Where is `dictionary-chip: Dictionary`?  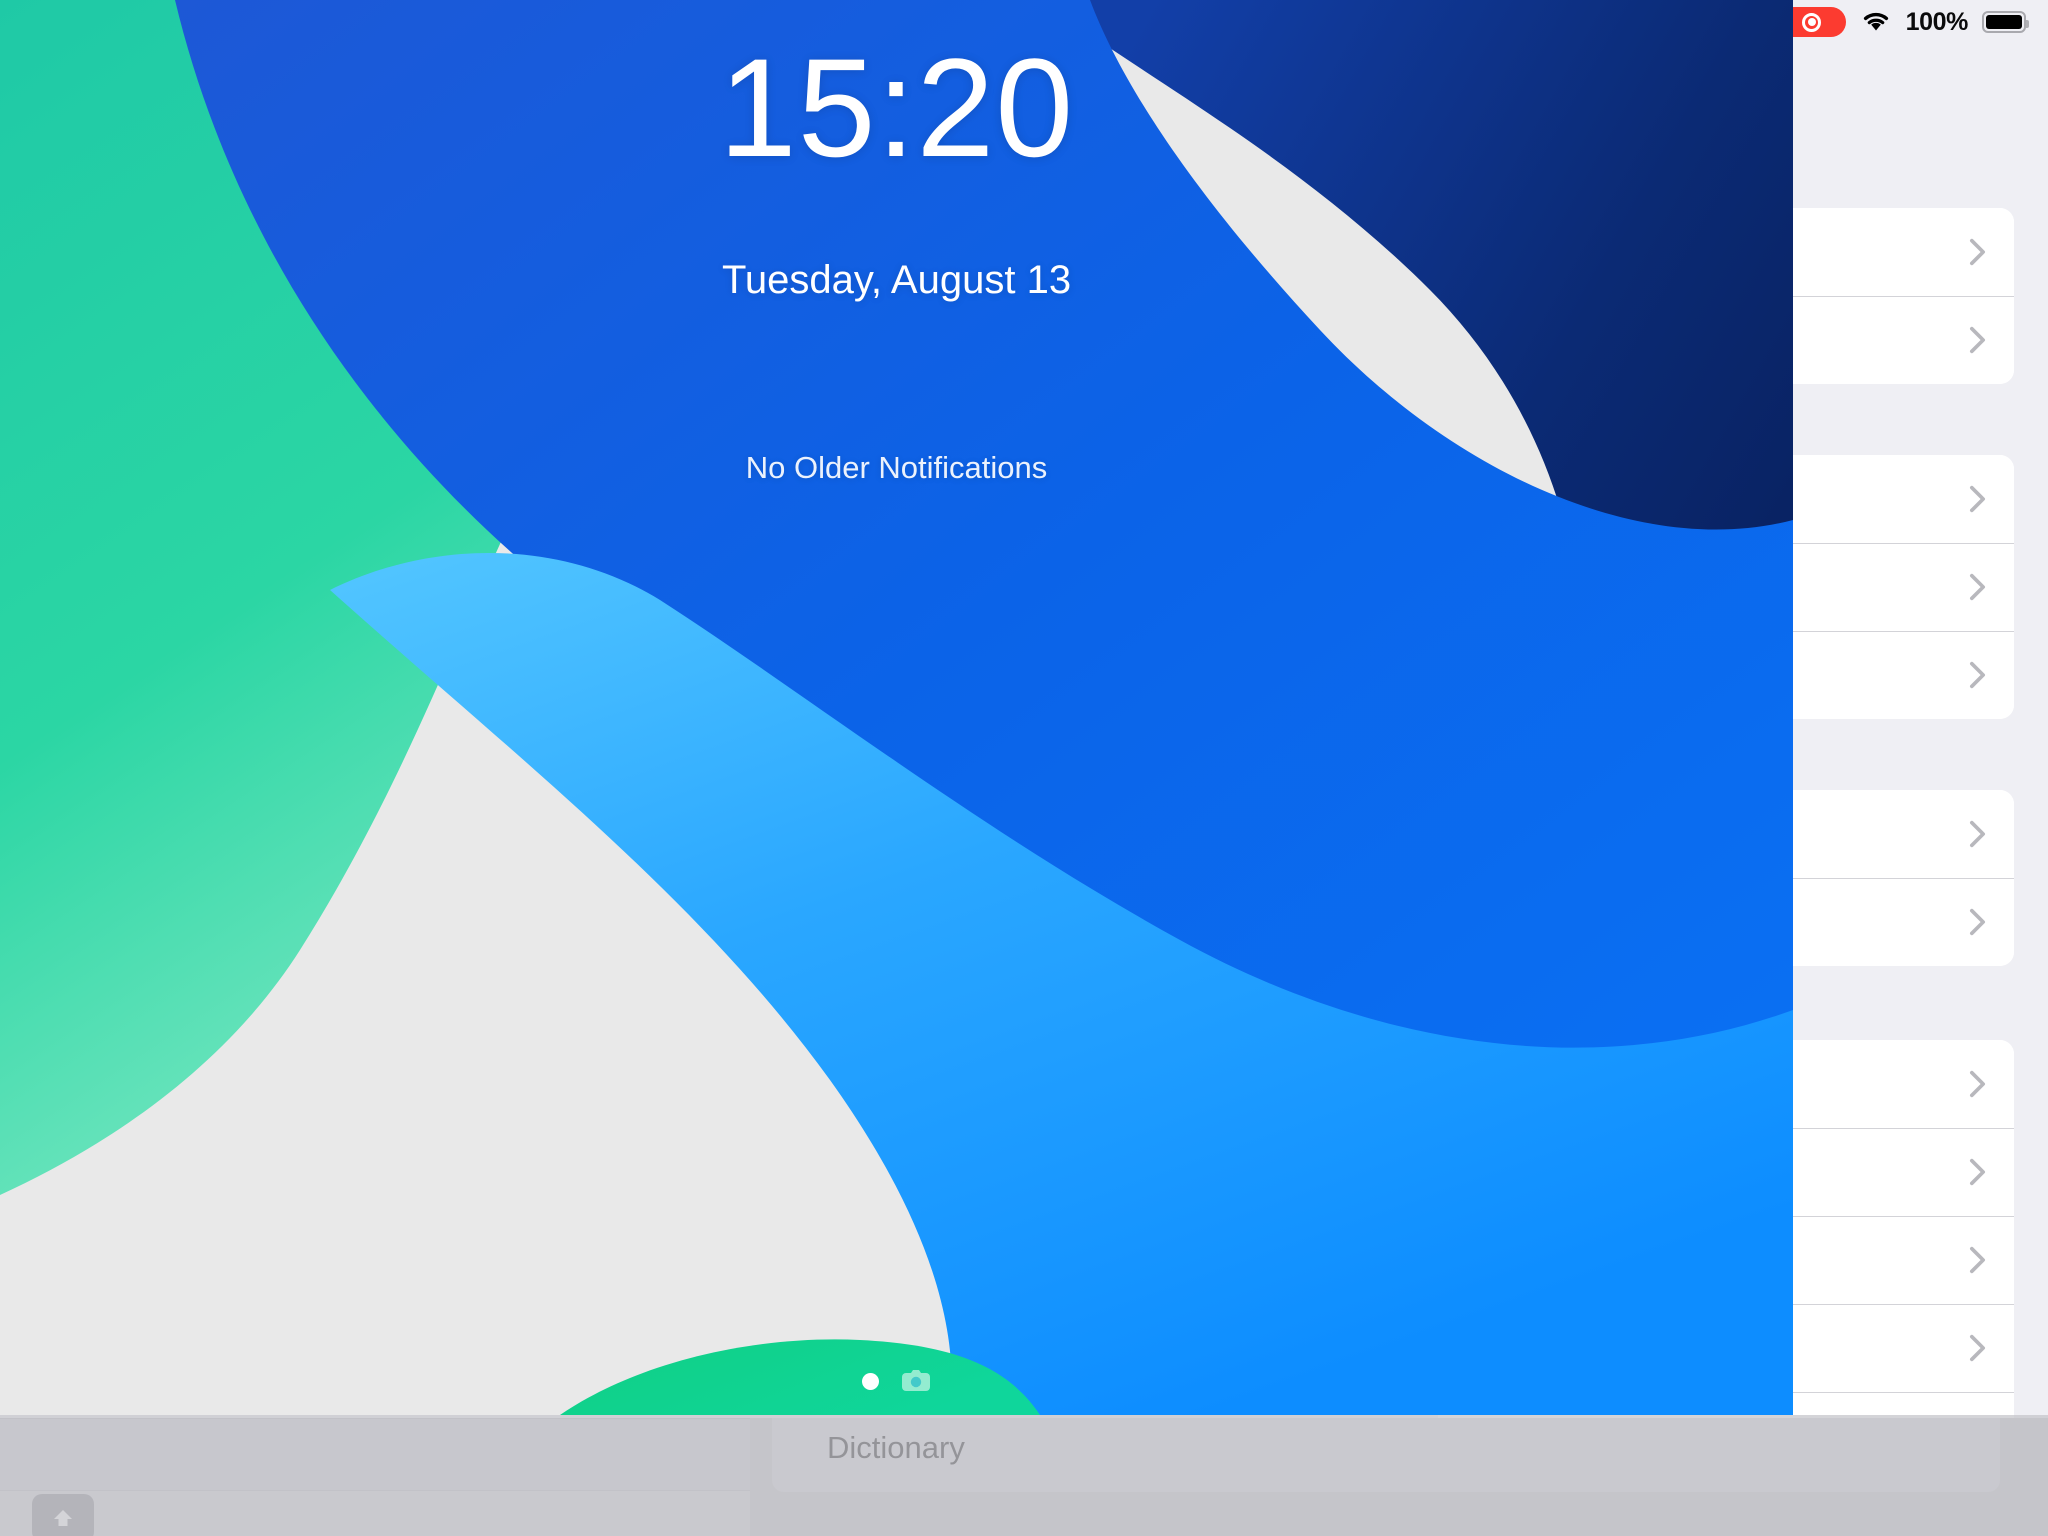
dictionary-chip: Dictionary is located at coordinates (1386, 1455).